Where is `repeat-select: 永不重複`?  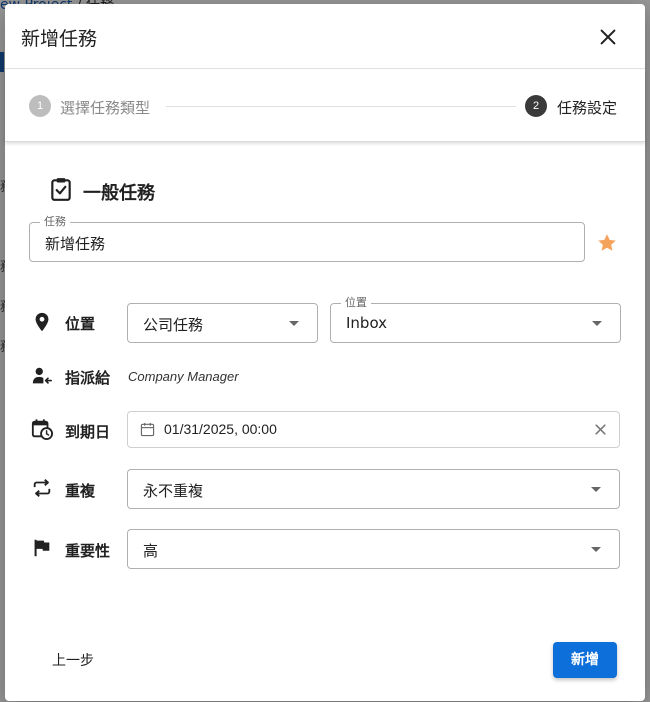 repeat-select: 永不重複 is located at coordinates (373, 489).